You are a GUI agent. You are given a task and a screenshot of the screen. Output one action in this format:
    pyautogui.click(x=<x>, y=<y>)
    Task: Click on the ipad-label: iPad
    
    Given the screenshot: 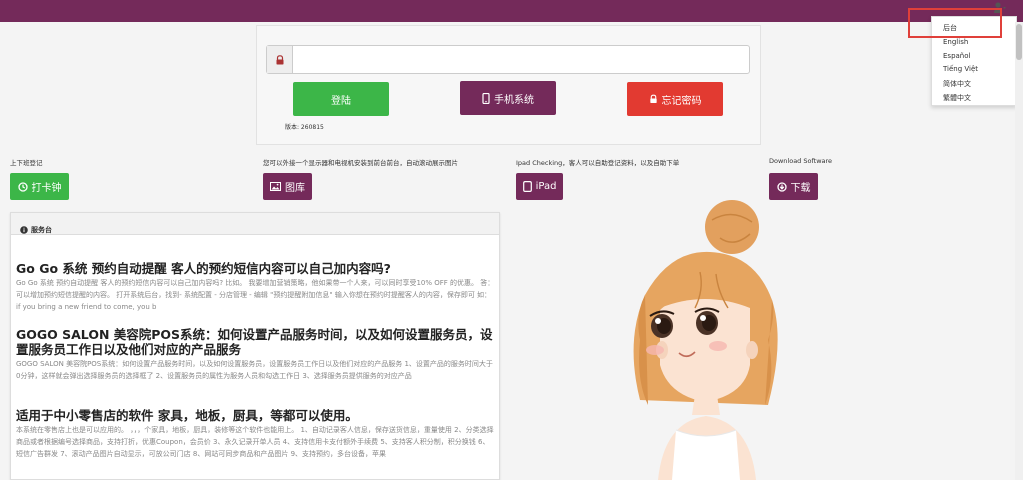 What is the action you would take?
    pyautogui.click(x=546, y=186)
    